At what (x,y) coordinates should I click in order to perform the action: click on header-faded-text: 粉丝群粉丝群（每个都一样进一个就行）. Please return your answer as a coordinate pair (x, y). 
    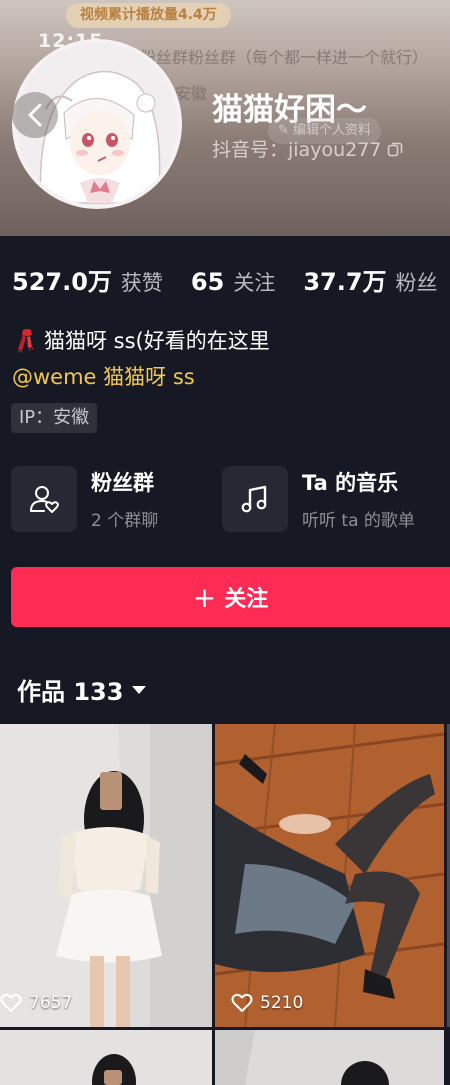
    Looking at the image, I should click on (284, 57).